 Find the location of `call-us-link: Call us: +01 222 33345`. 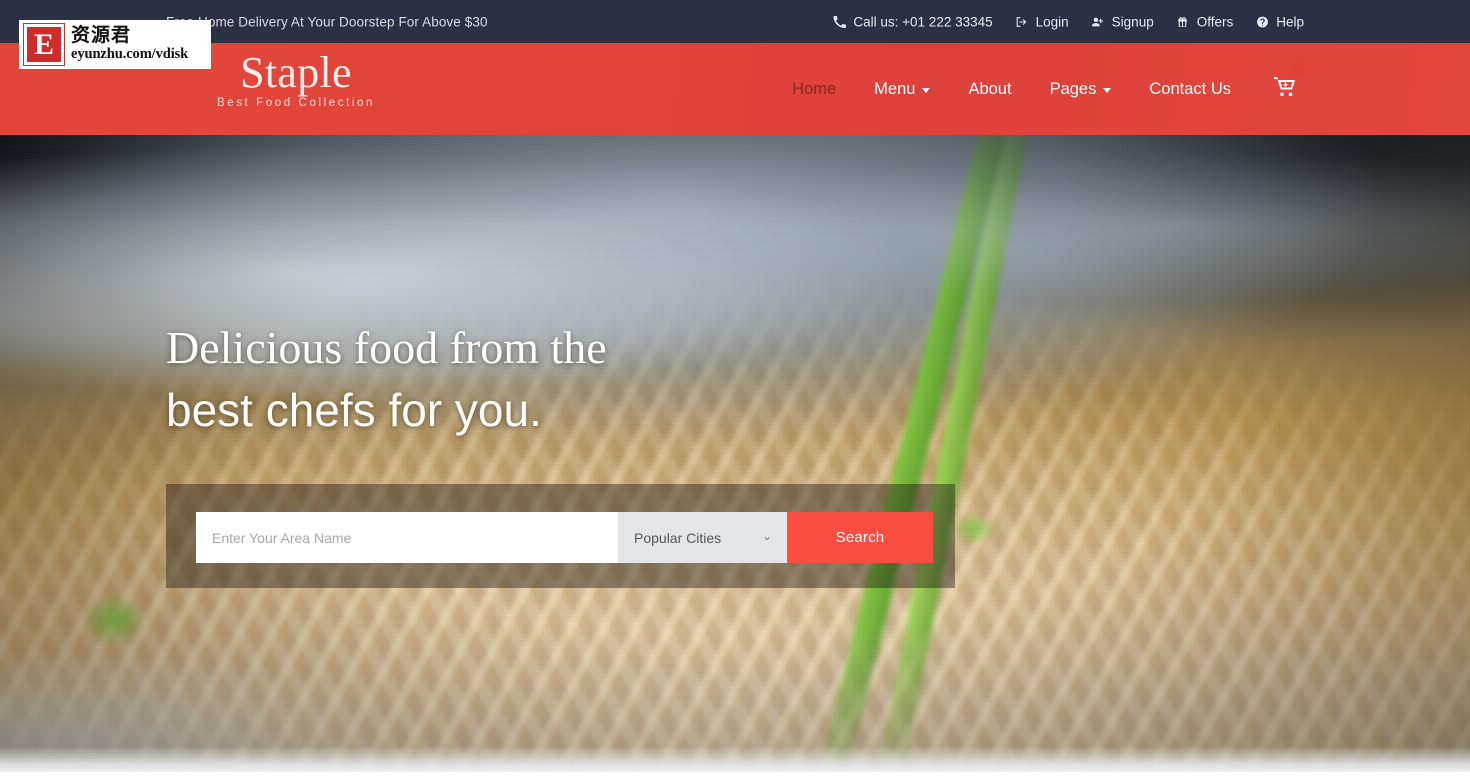

call-us-link: Call us: +01 222 33345 is located at coordinates (912, 21).